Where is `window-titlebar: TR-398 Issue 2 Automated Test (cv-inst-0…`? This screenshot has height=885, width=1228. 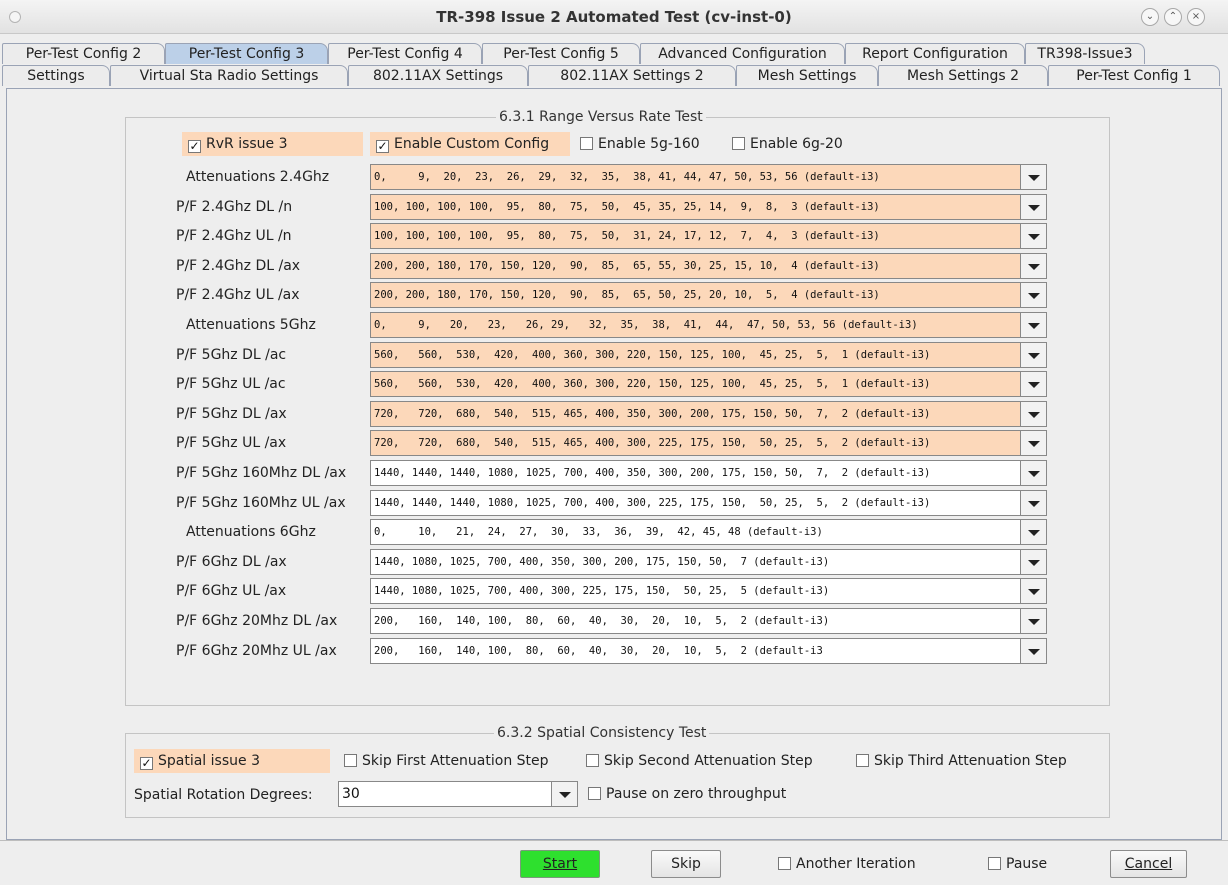 window-titlebar: TR-398 Issue 2 Automated Test (cv-inst-0… is located at coordinates (614, 17).